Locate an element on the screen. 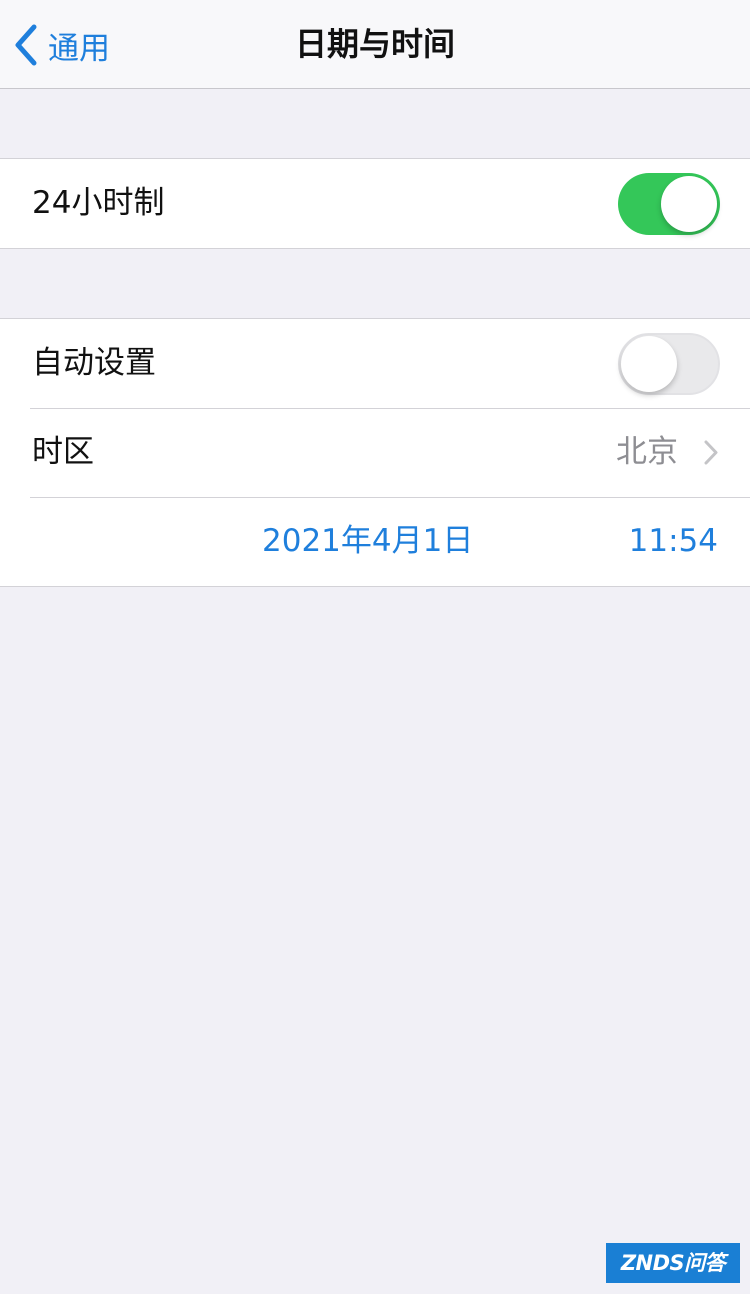 This screenshot has width=750, height=1294. back-button: 通用 is located at coordinates (62, 45).